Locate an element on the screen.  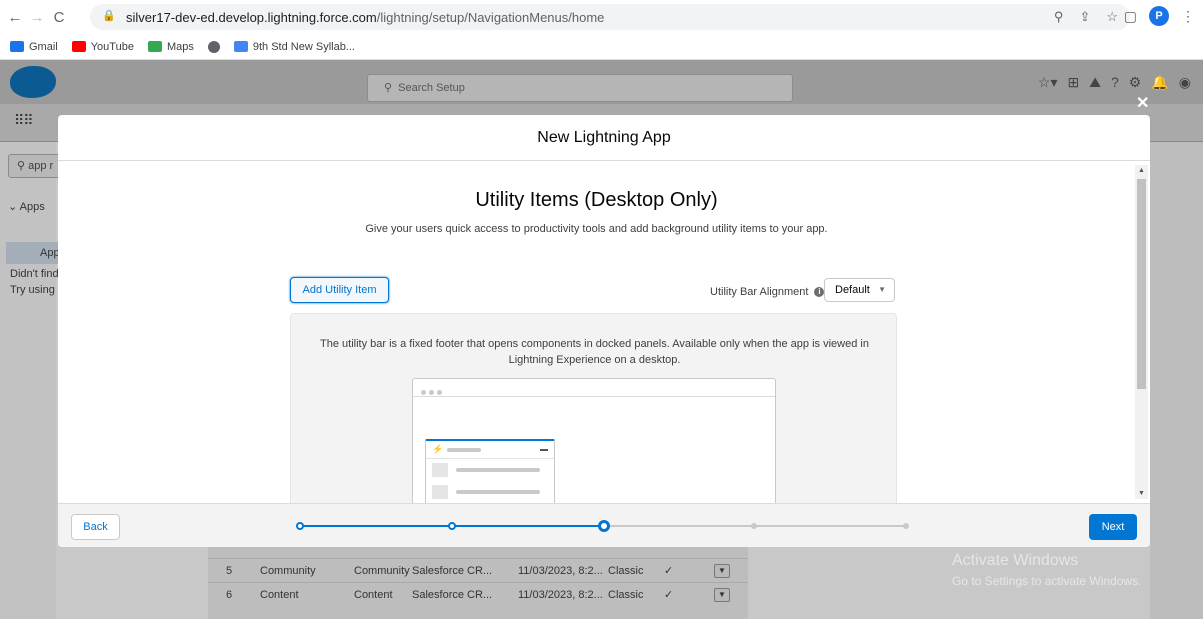
progress-step-3-current is located at coordinates (604, 526).